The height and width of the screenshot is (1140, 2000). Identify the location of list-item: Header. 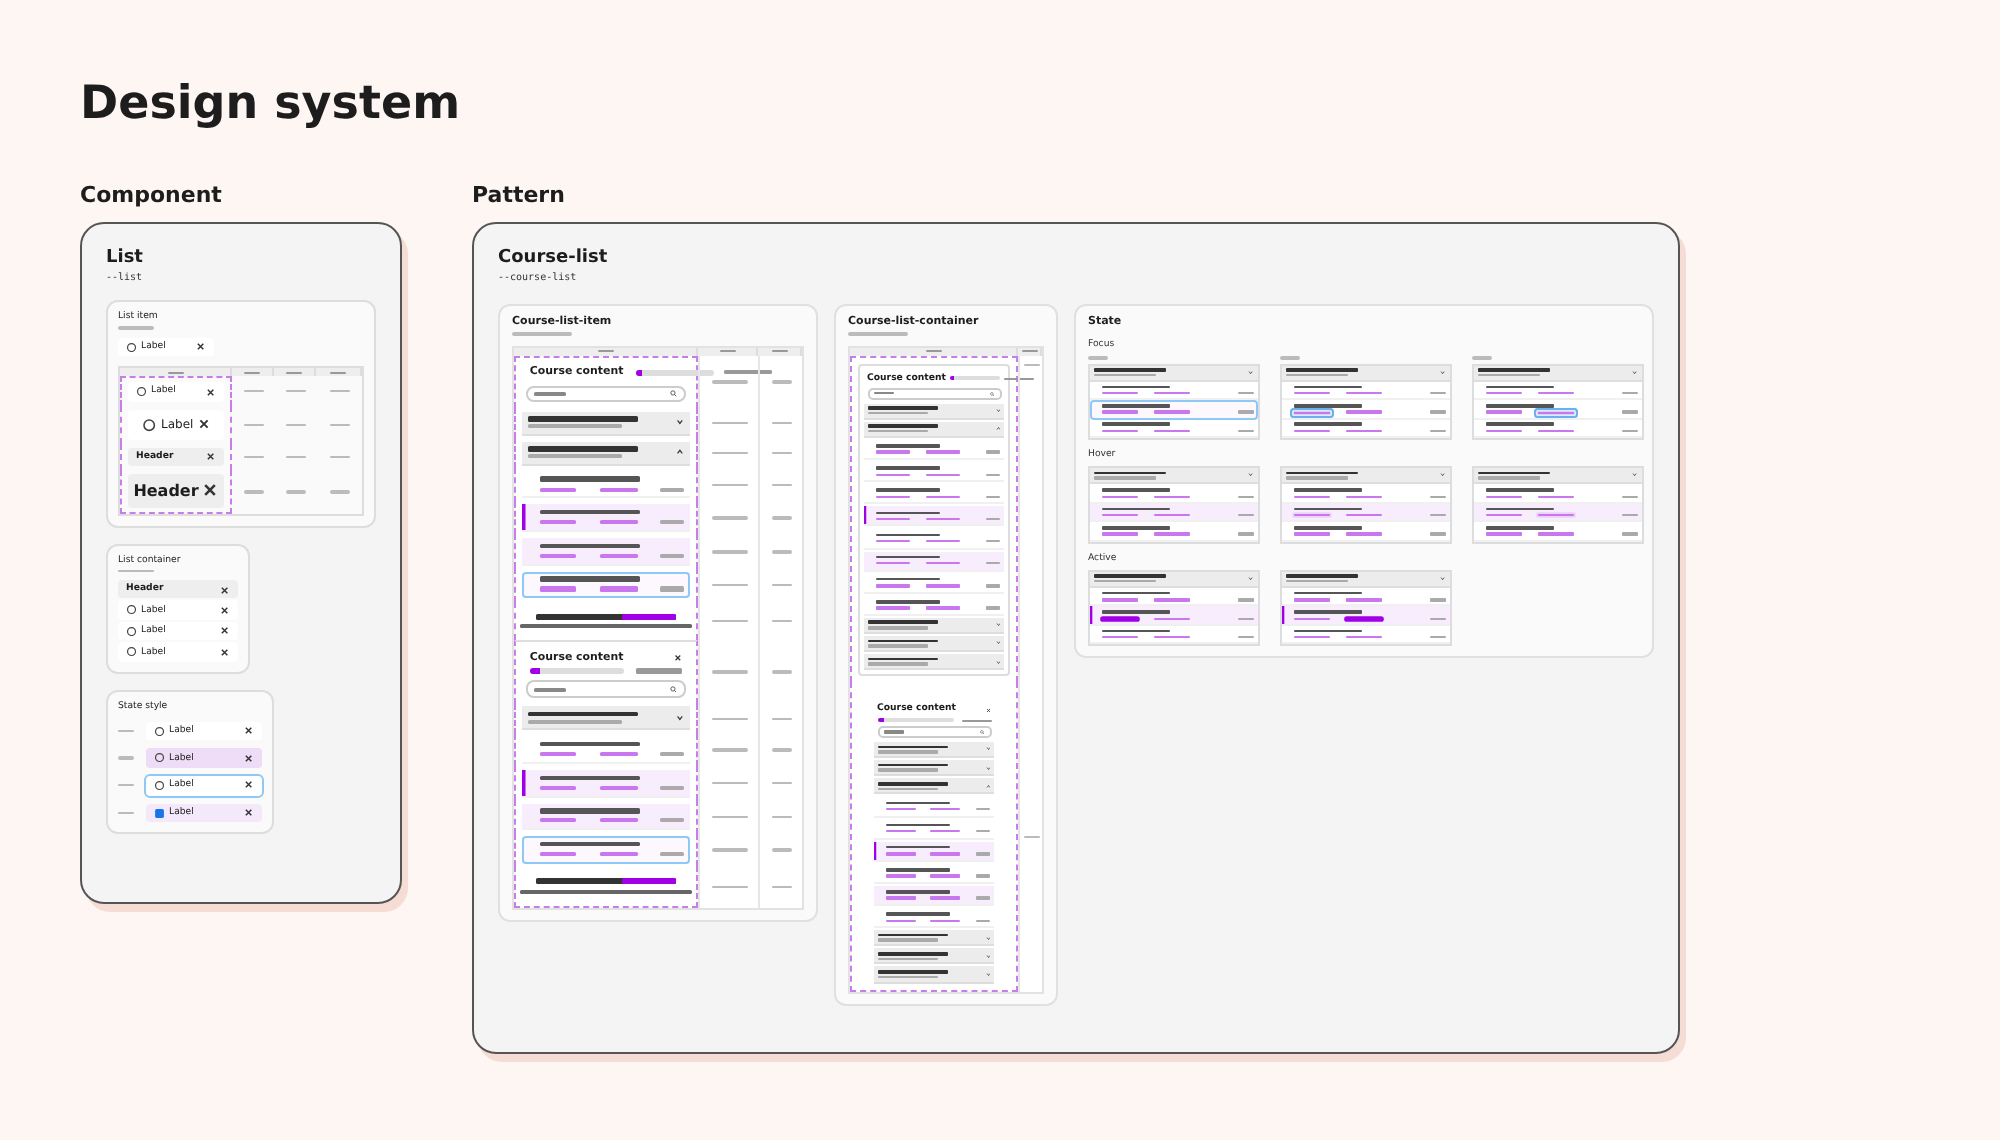
(176, 490).